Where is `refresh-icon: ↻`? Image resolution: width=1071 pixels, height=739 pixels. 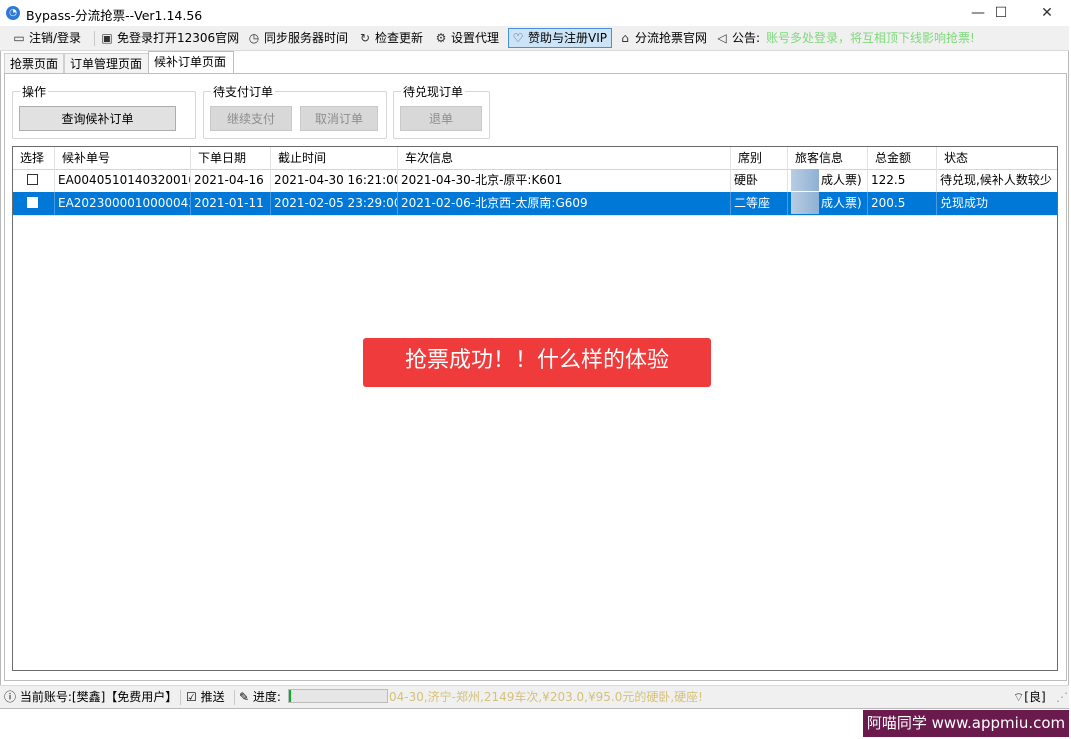
refresh-icon: ↻ is located at coordinates (365, 38).